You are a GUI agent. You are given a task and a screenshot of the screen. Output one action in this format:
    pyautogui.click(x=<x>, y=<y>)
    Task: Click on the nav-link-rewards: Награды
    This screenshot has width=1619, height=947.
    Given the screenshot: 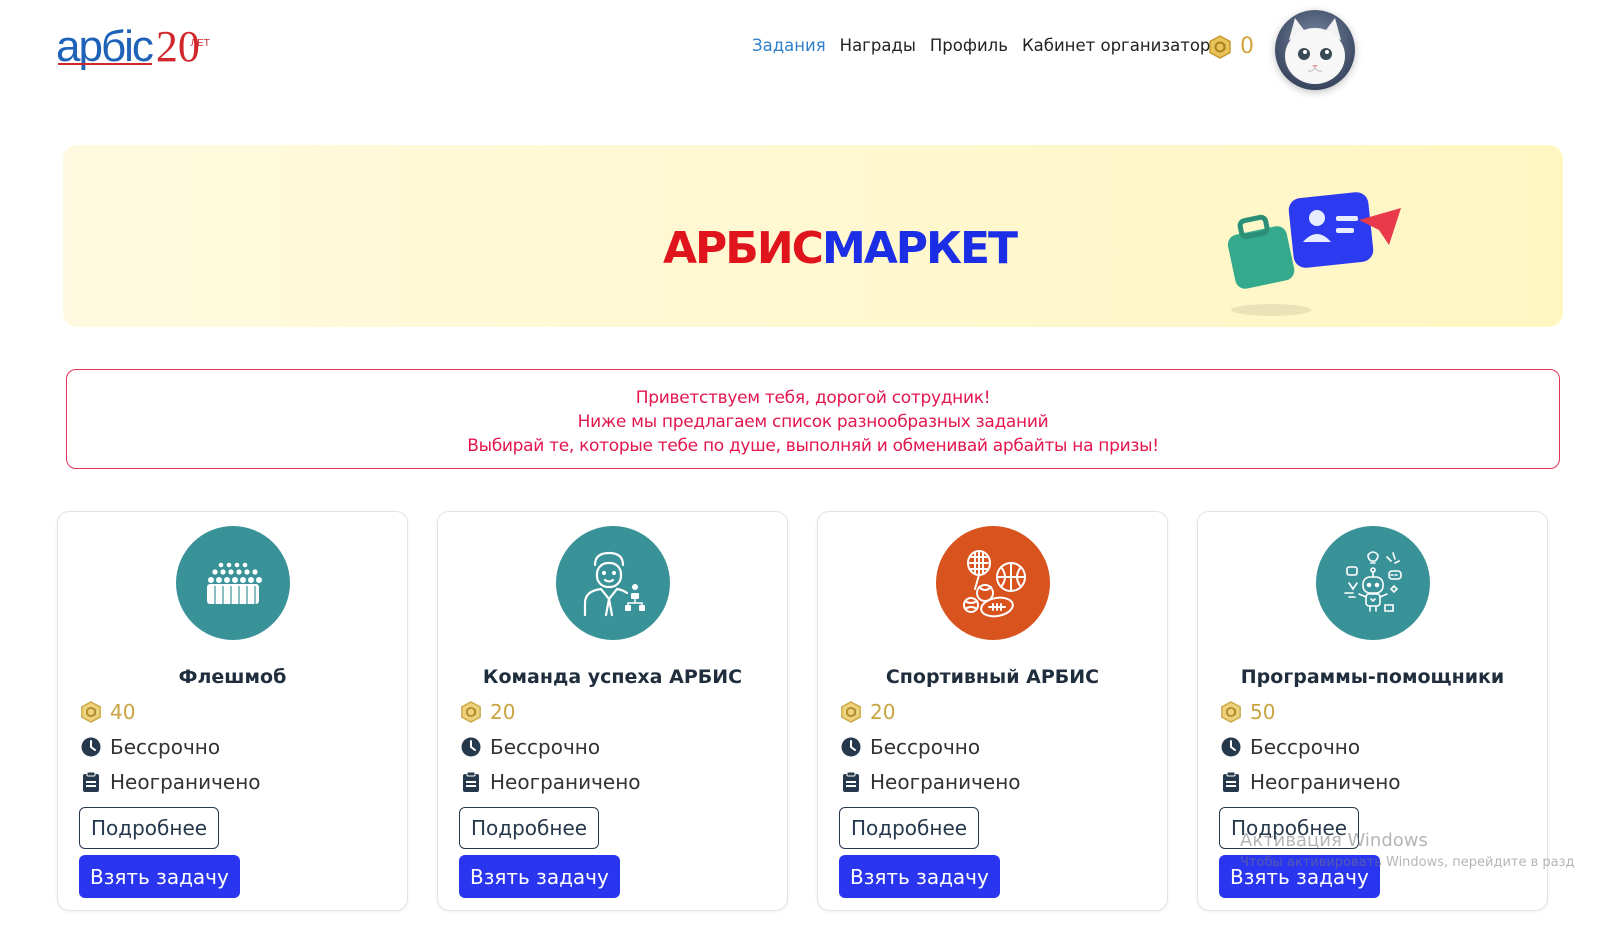 What is the action you would take?
    pyautogui.click(x=878, y=45)
    